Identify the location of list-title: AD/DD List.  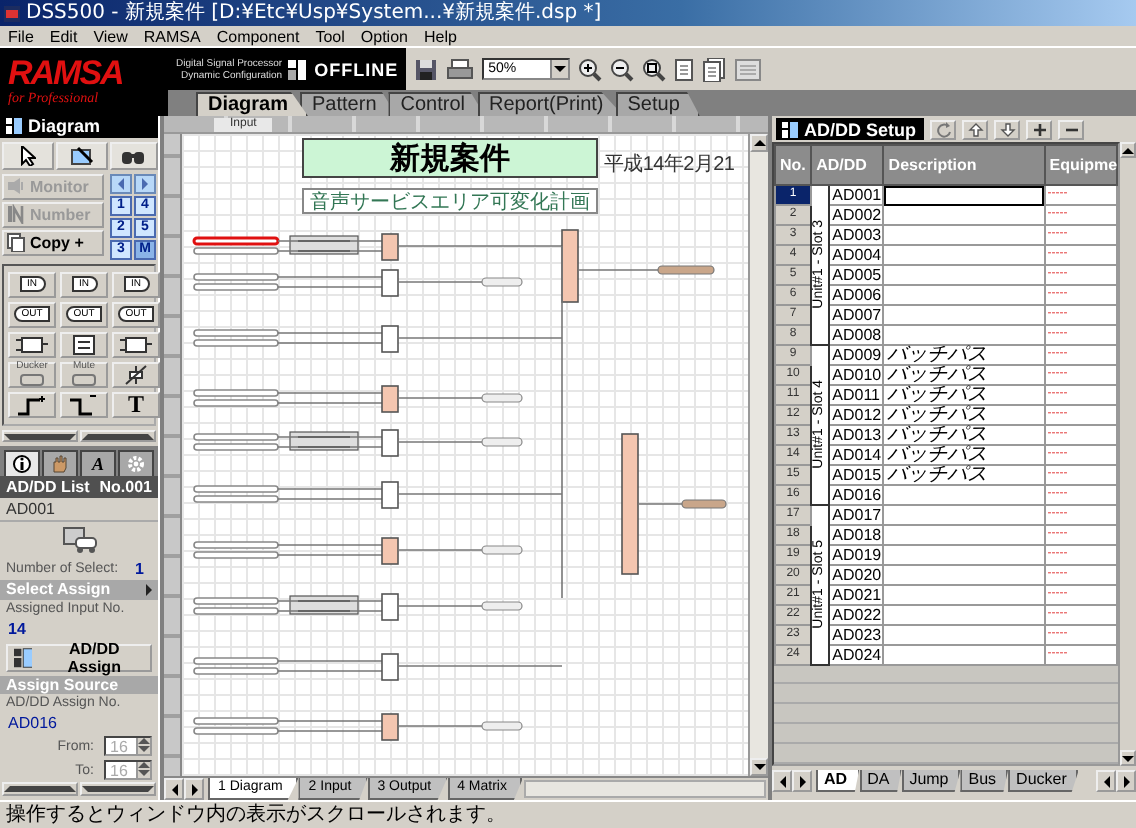
(48, 486).